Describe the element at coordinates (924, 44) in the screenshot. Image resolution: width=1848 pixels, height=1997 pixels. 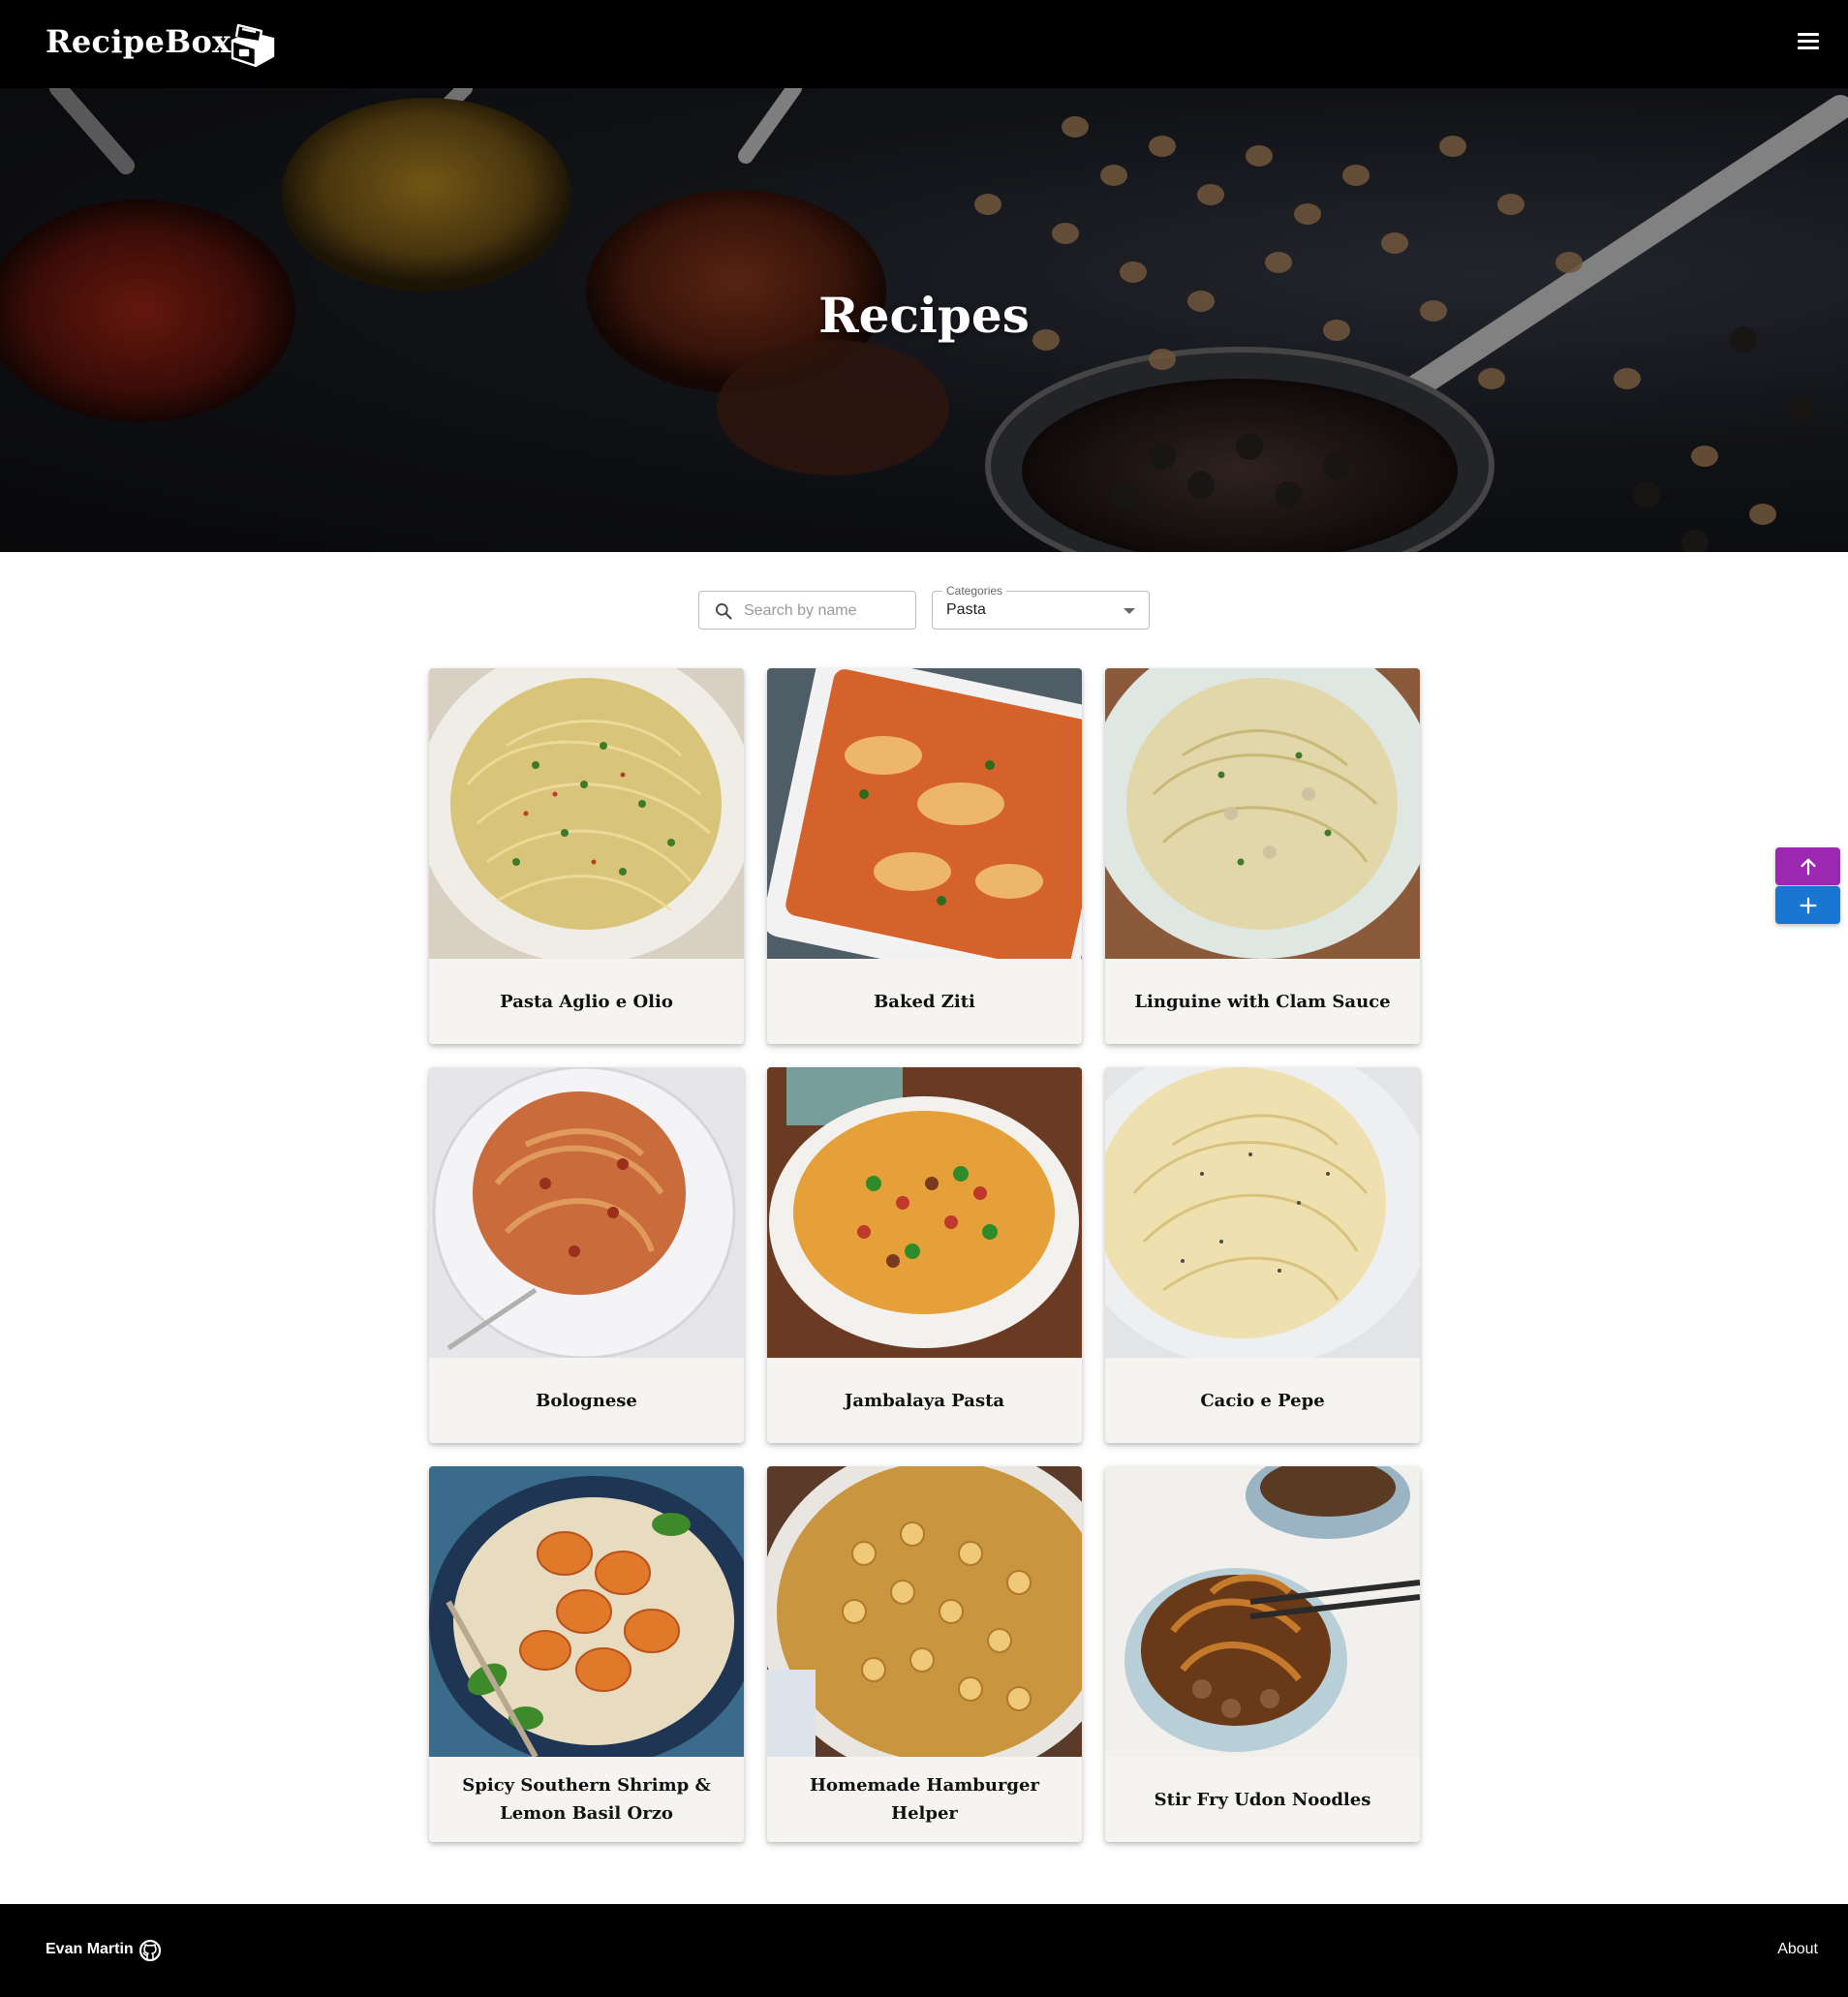
I see `top-app-bar: RecipeBox` at that location.